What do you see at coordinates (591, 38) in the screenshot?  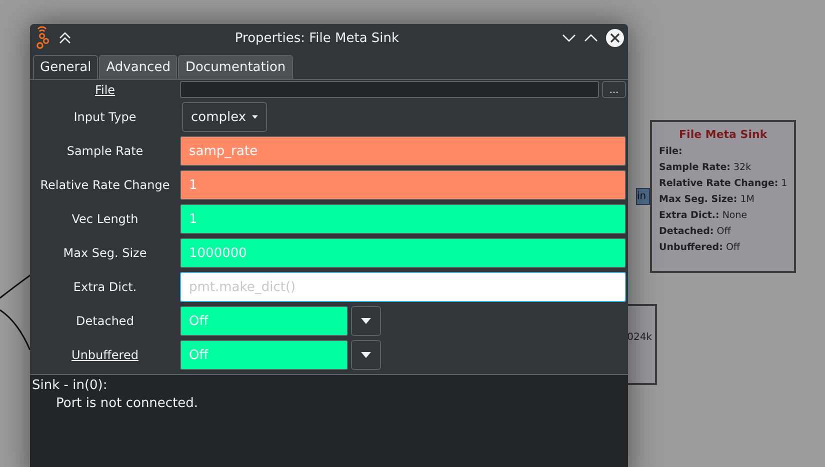 I see `maximize-icon` at bounding box center [591, 38].